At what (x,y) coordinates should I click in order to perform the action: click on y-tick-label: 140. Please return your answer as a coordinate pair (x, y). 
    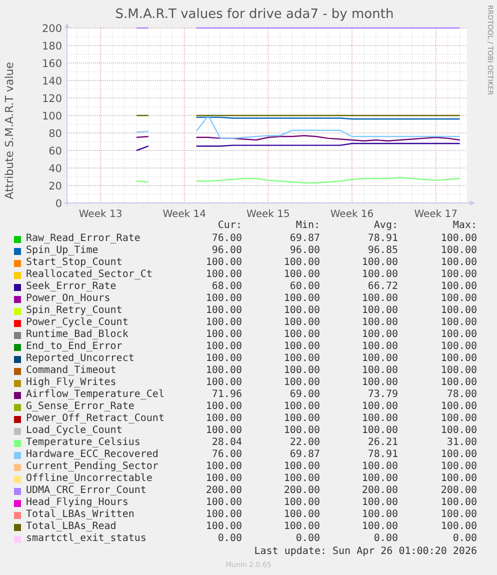
    Looking at the image, I should click on (52, 82).